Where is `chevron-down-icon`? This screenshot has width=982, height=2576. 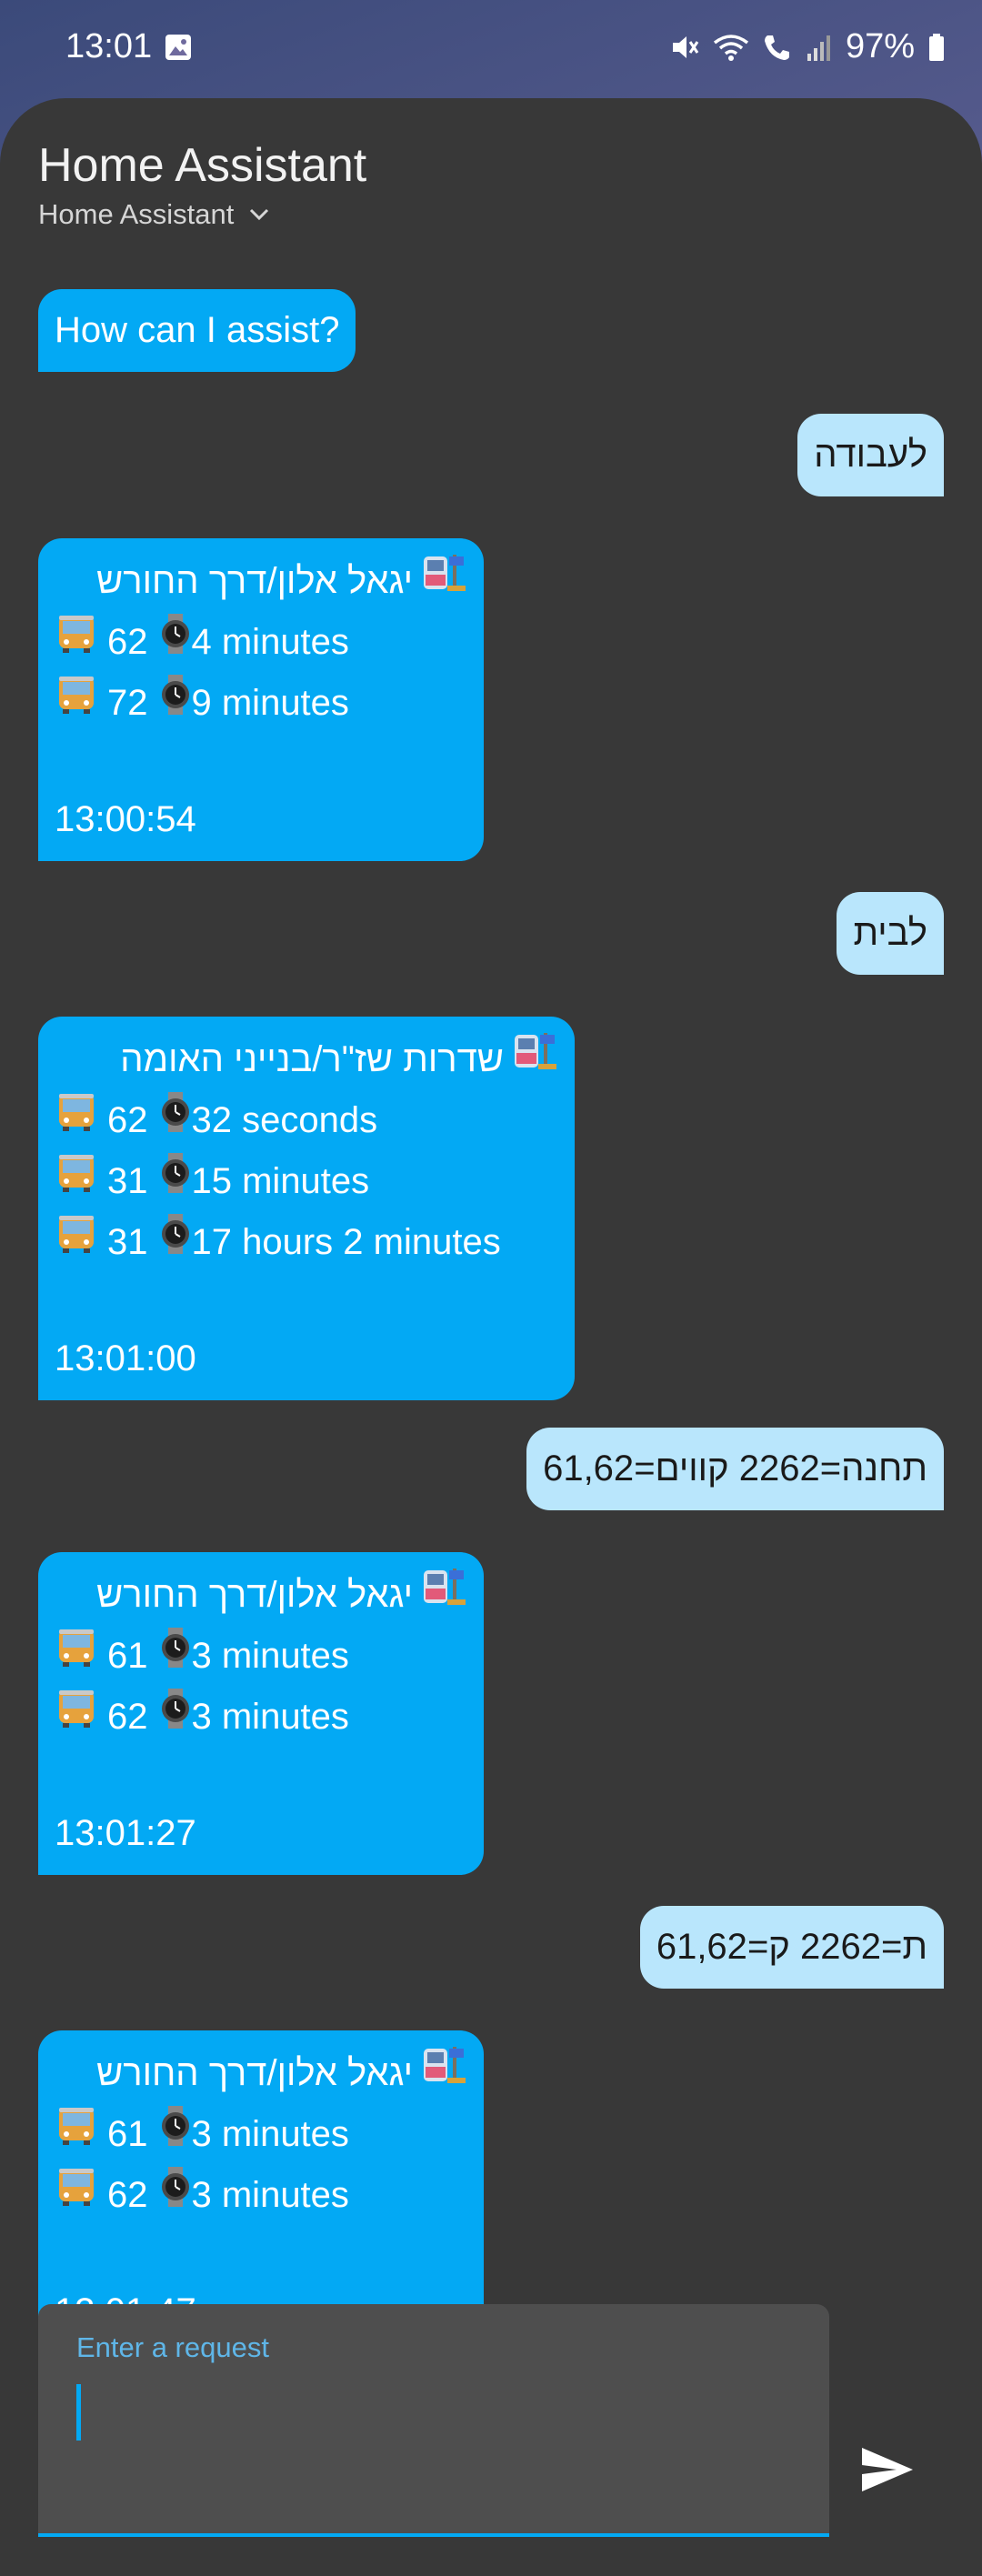
chevron-down-icon is located at coordinates (259, 214).